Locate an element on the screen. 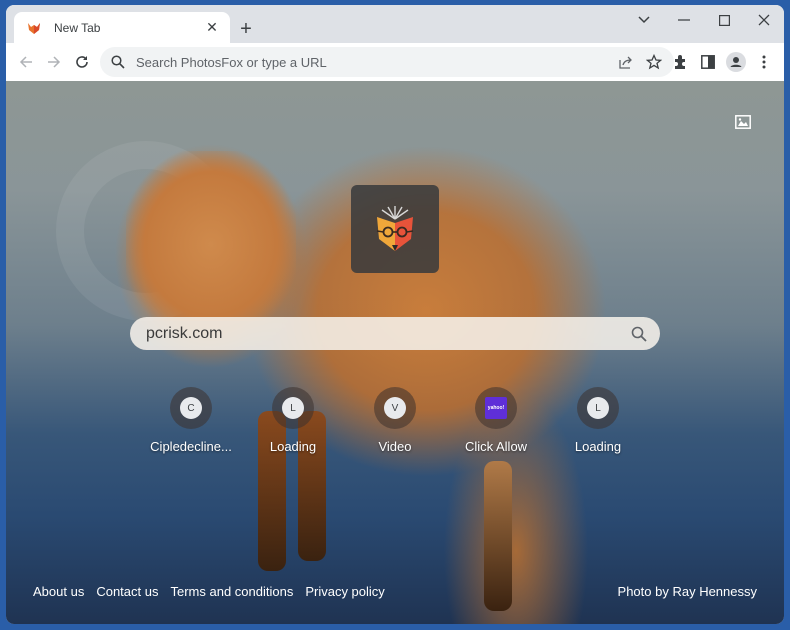  shortcut-icon-ring: V is located at coordinates (395, 408).